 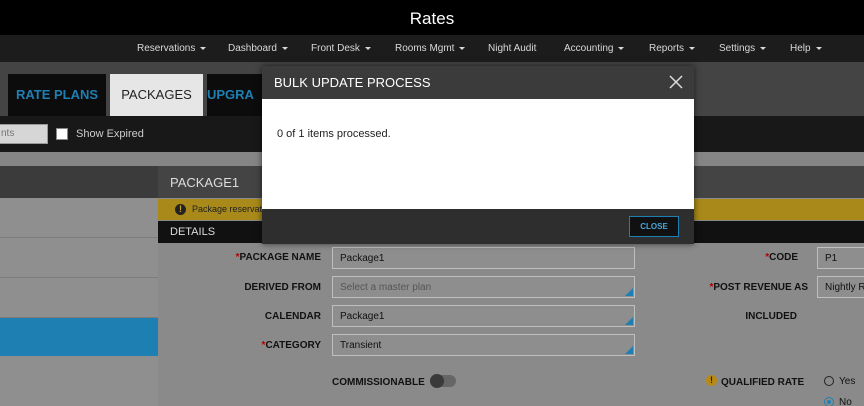 What do you see at coordinates (483, 258) in the screenshot?
I see `package-name-input: Package1` at bounding box center [483, 258].